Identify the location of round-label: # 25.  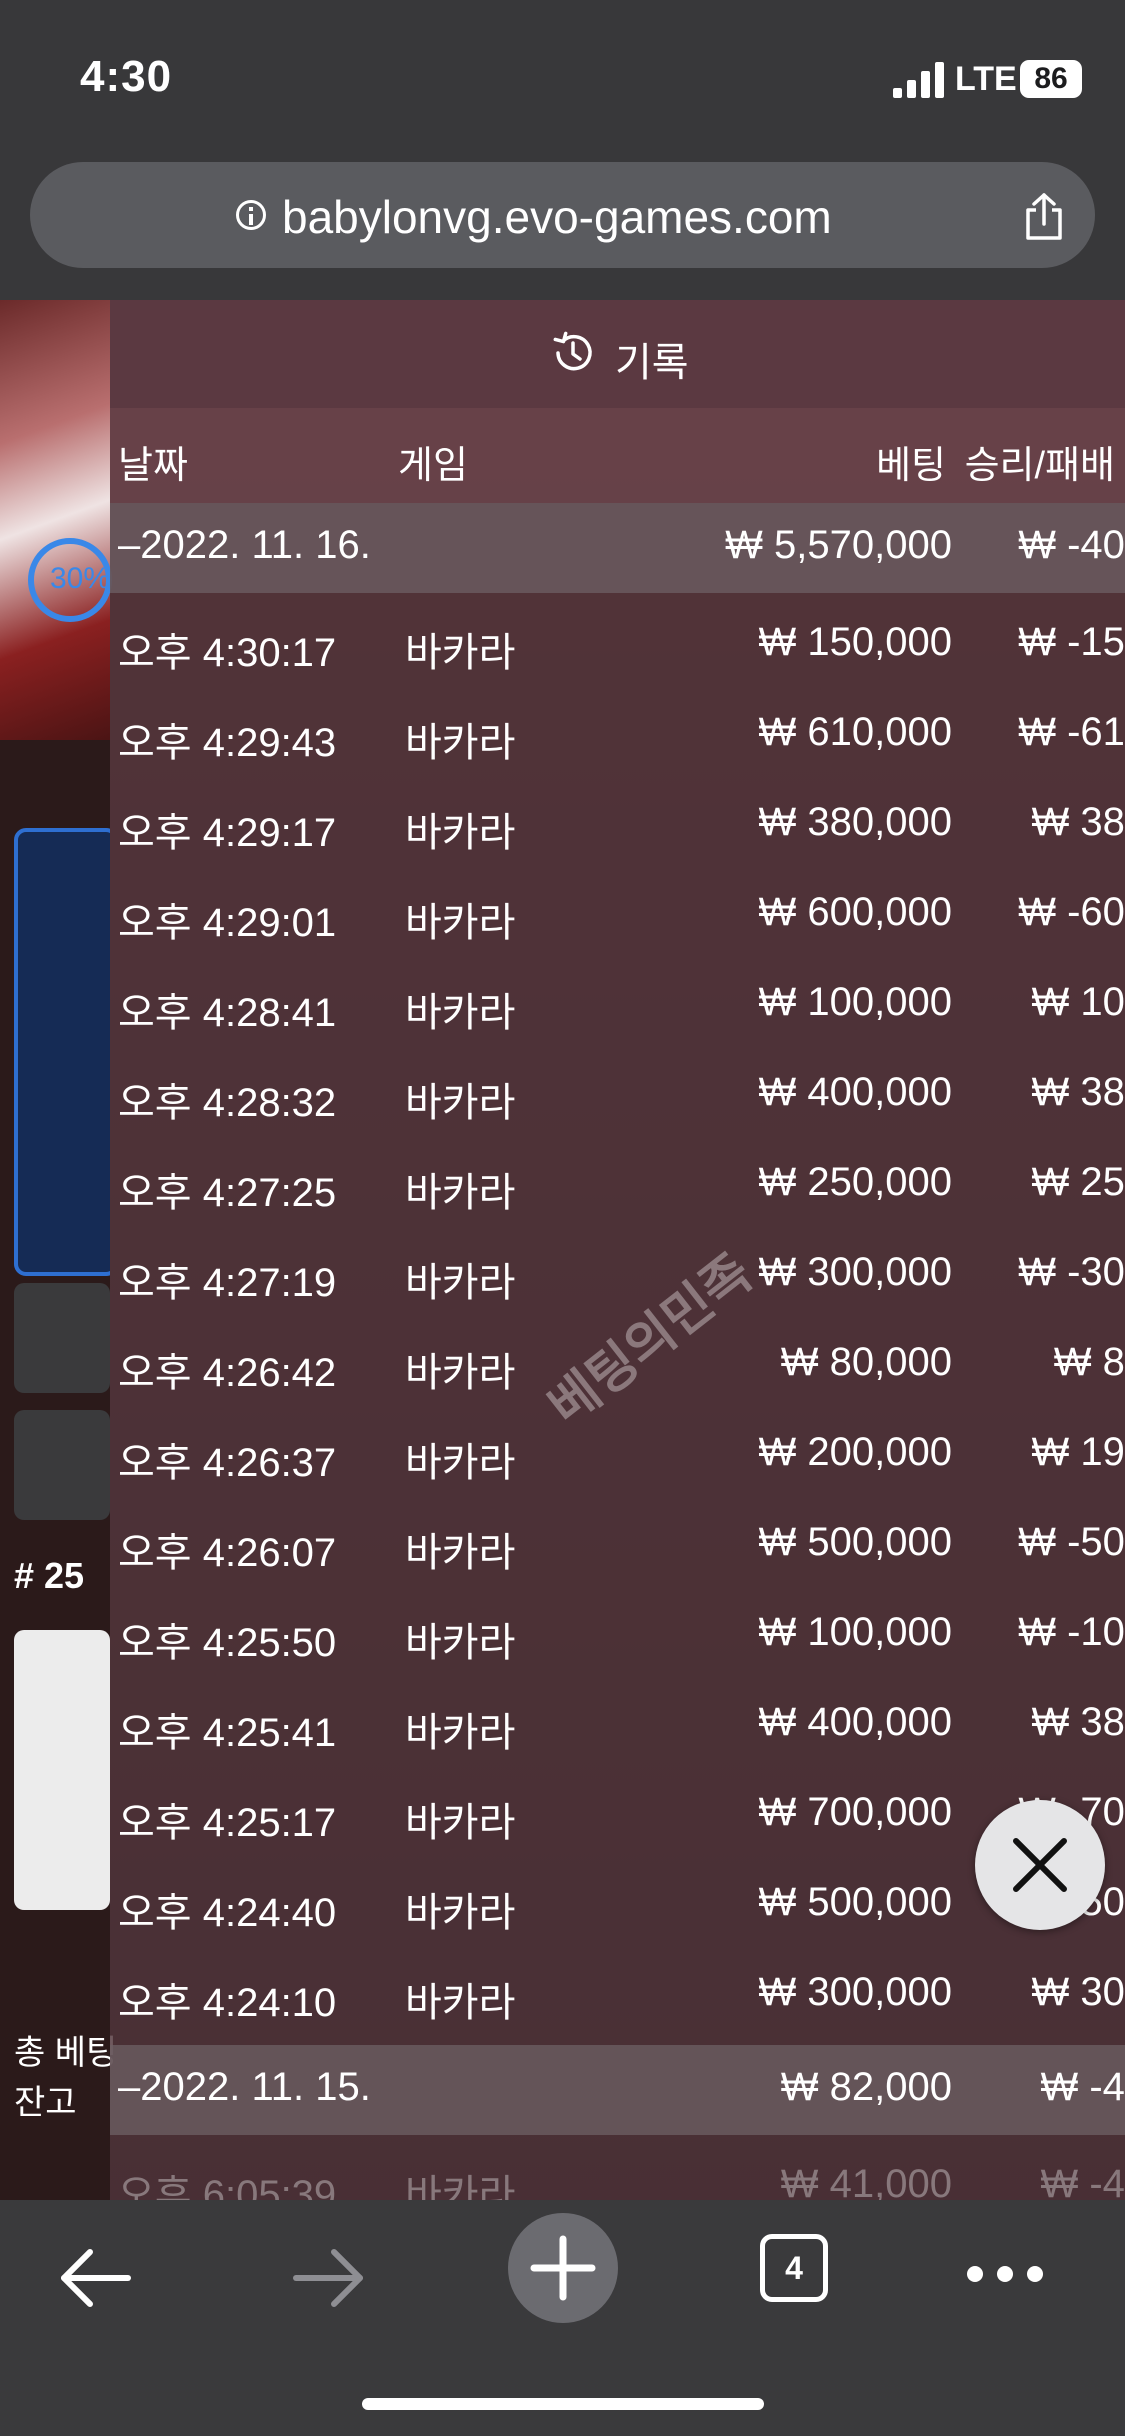
(49, 1575).